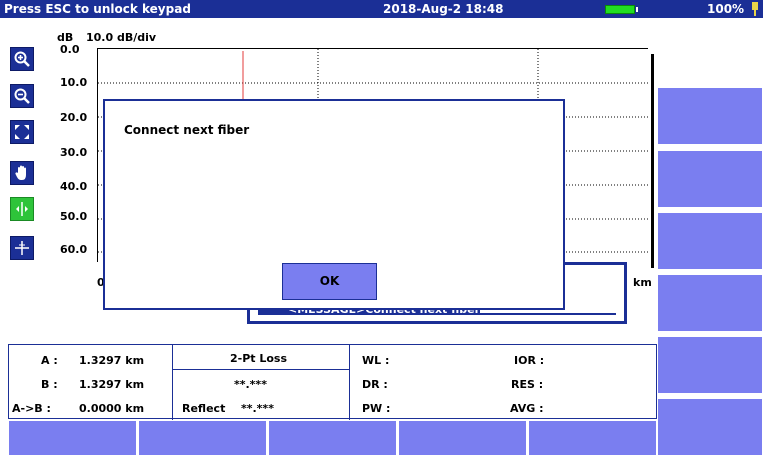  I want to click on battery-tip, so click(637, 9).